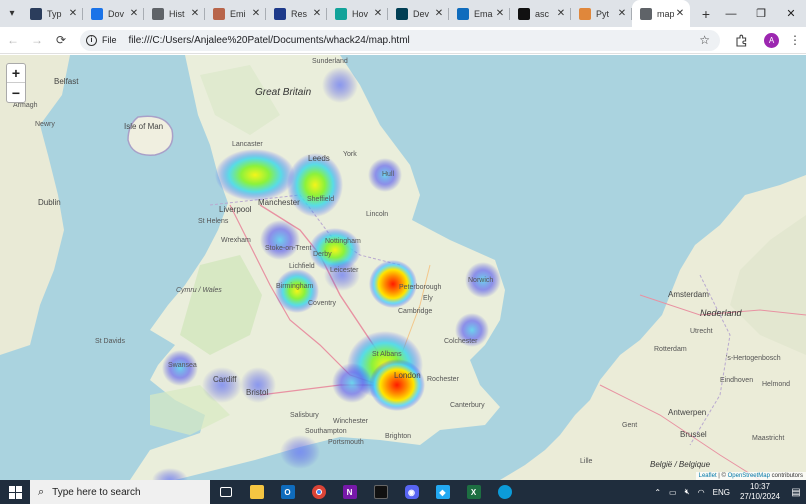 The width and height of the screenshot is (806, 504). I want to click on tab-label: Emi, so click(238, 13).